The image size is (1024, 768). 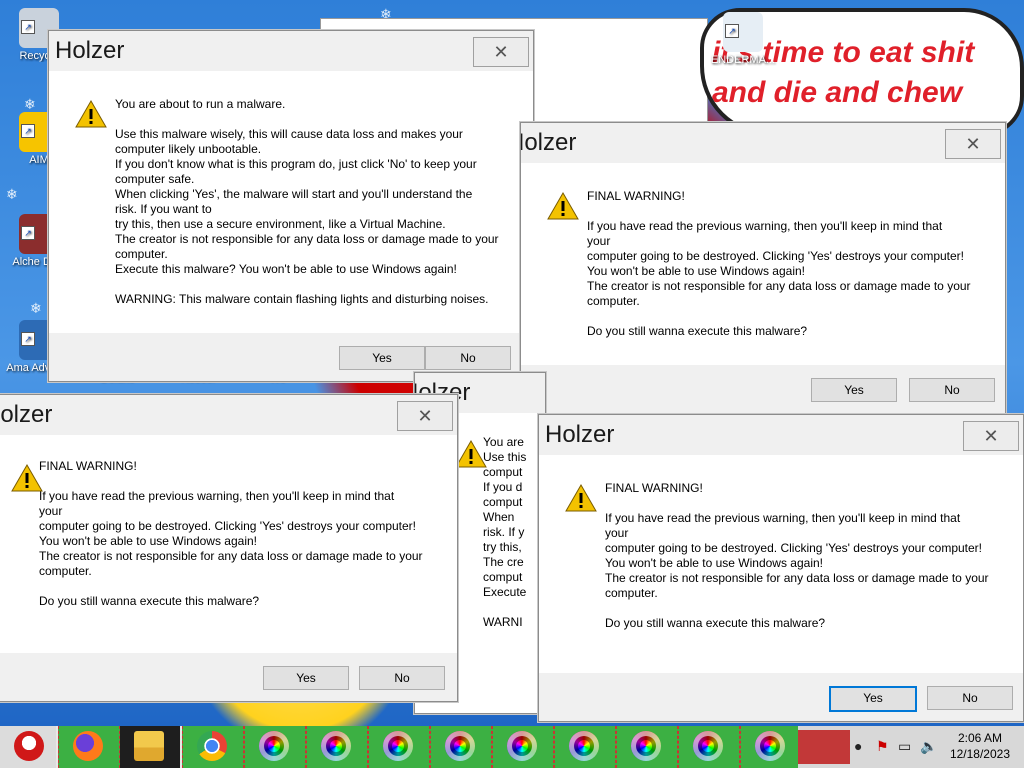 What do you see at coordinates (505, 592) in the screenshot?
I see `message-line: Execute` at bounding box center [505, 592].